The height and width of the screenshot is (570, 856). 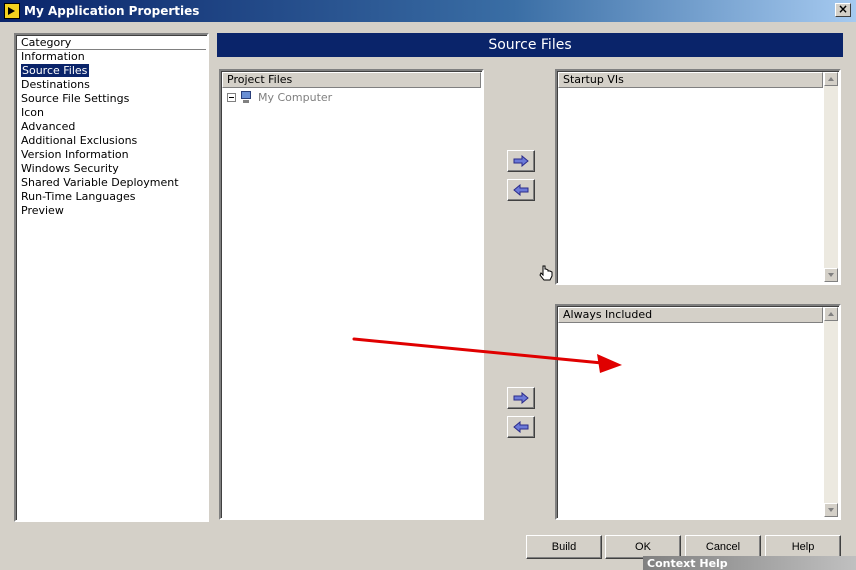 What do you see at coordinates (113, 113) in the screenshot?
I see `category-item-icon: Icon` at bounding box center [113, 113].